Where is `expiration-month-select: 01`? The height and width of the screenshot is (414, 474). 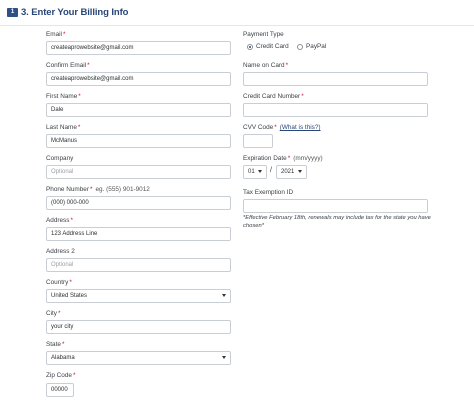
expiration-month-select: 01 is located at coordinates (255, 172).